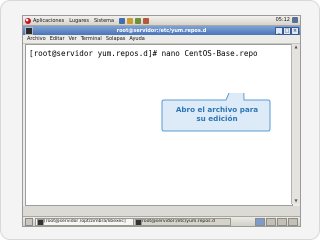  Describe the element at coordinates (116, 39) in the screenshot. I see `menu-solapas: Solapas` at that location.